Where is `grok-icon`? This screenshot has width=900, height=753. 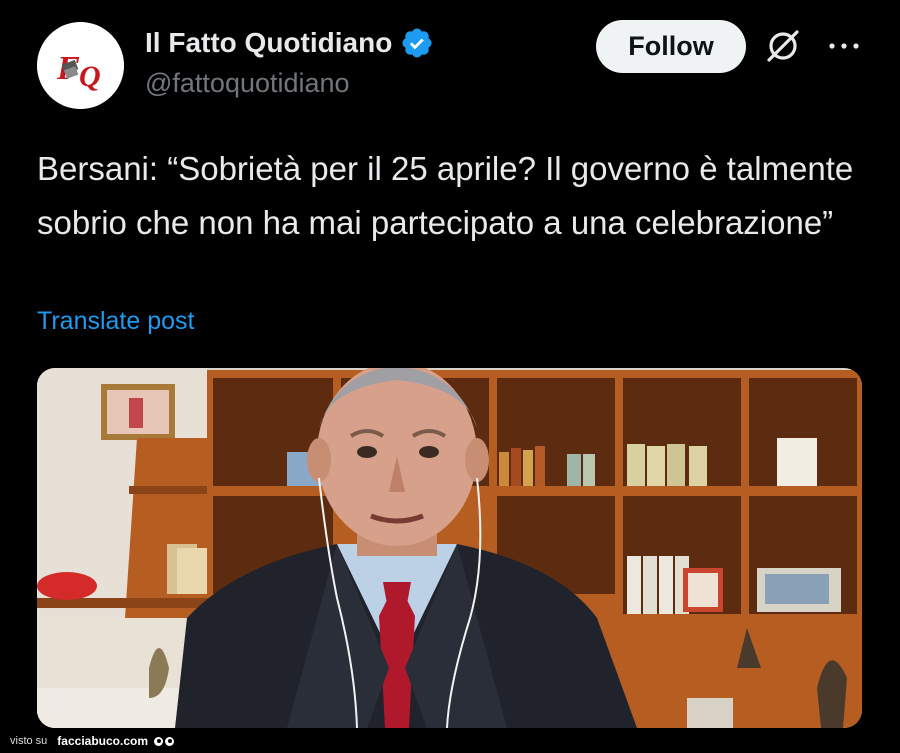
grok-icon is located at coordinates (783, 46).